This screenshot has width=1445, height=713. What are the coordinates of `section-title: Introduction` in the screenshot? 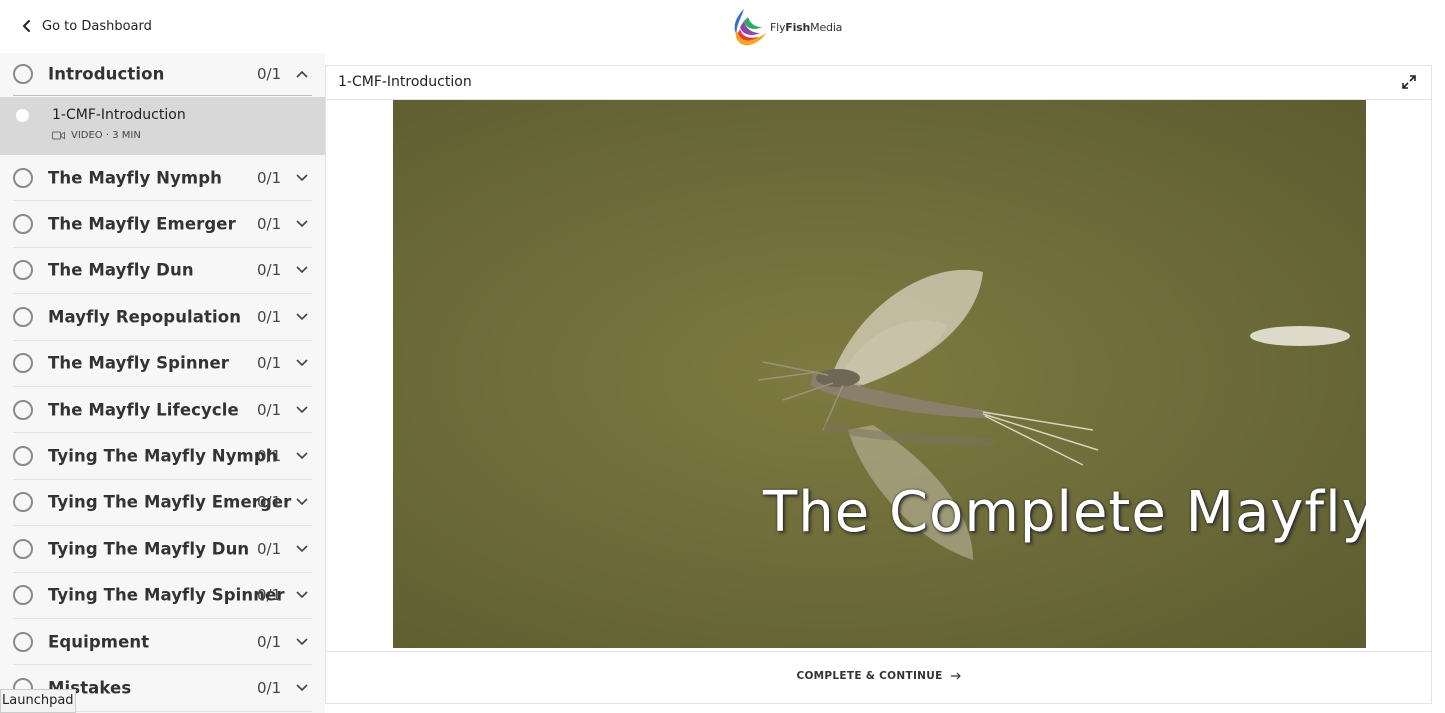 It's located at (106, 74).